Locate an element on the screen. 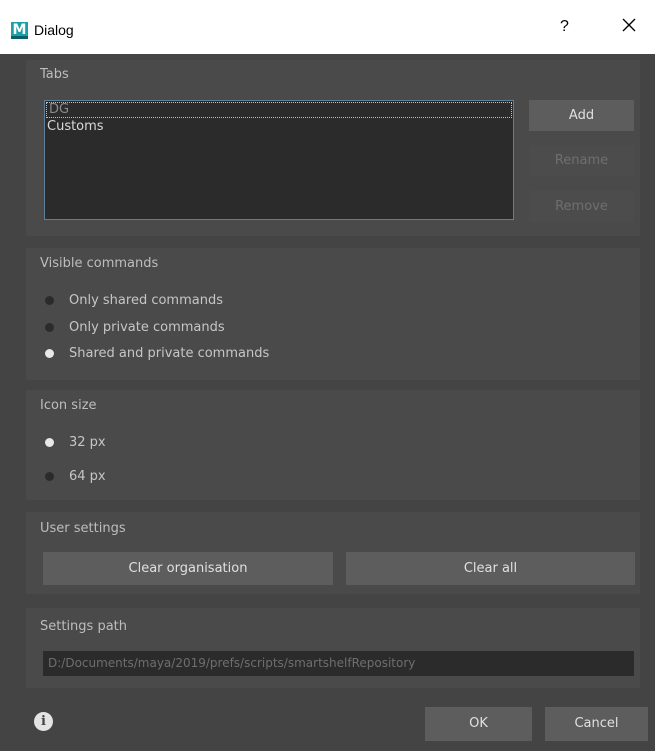 This screenshot has width=655, height=751. radio-label: Only private commands is located at coordinates (147, 327).